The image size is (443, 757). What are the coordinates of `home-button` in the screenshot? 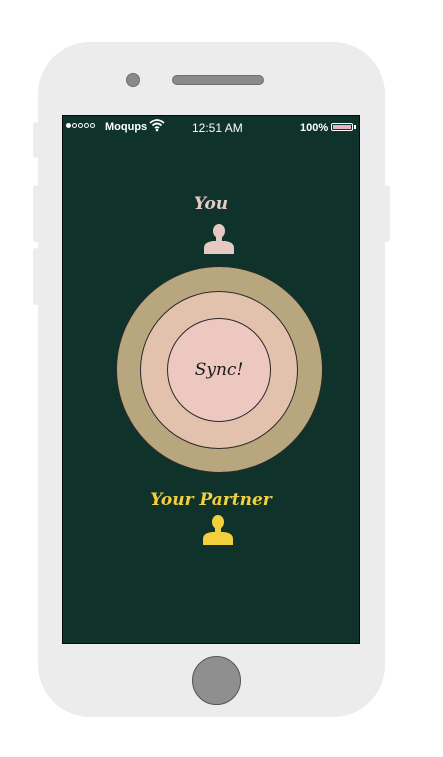 It's located at (216, 680).